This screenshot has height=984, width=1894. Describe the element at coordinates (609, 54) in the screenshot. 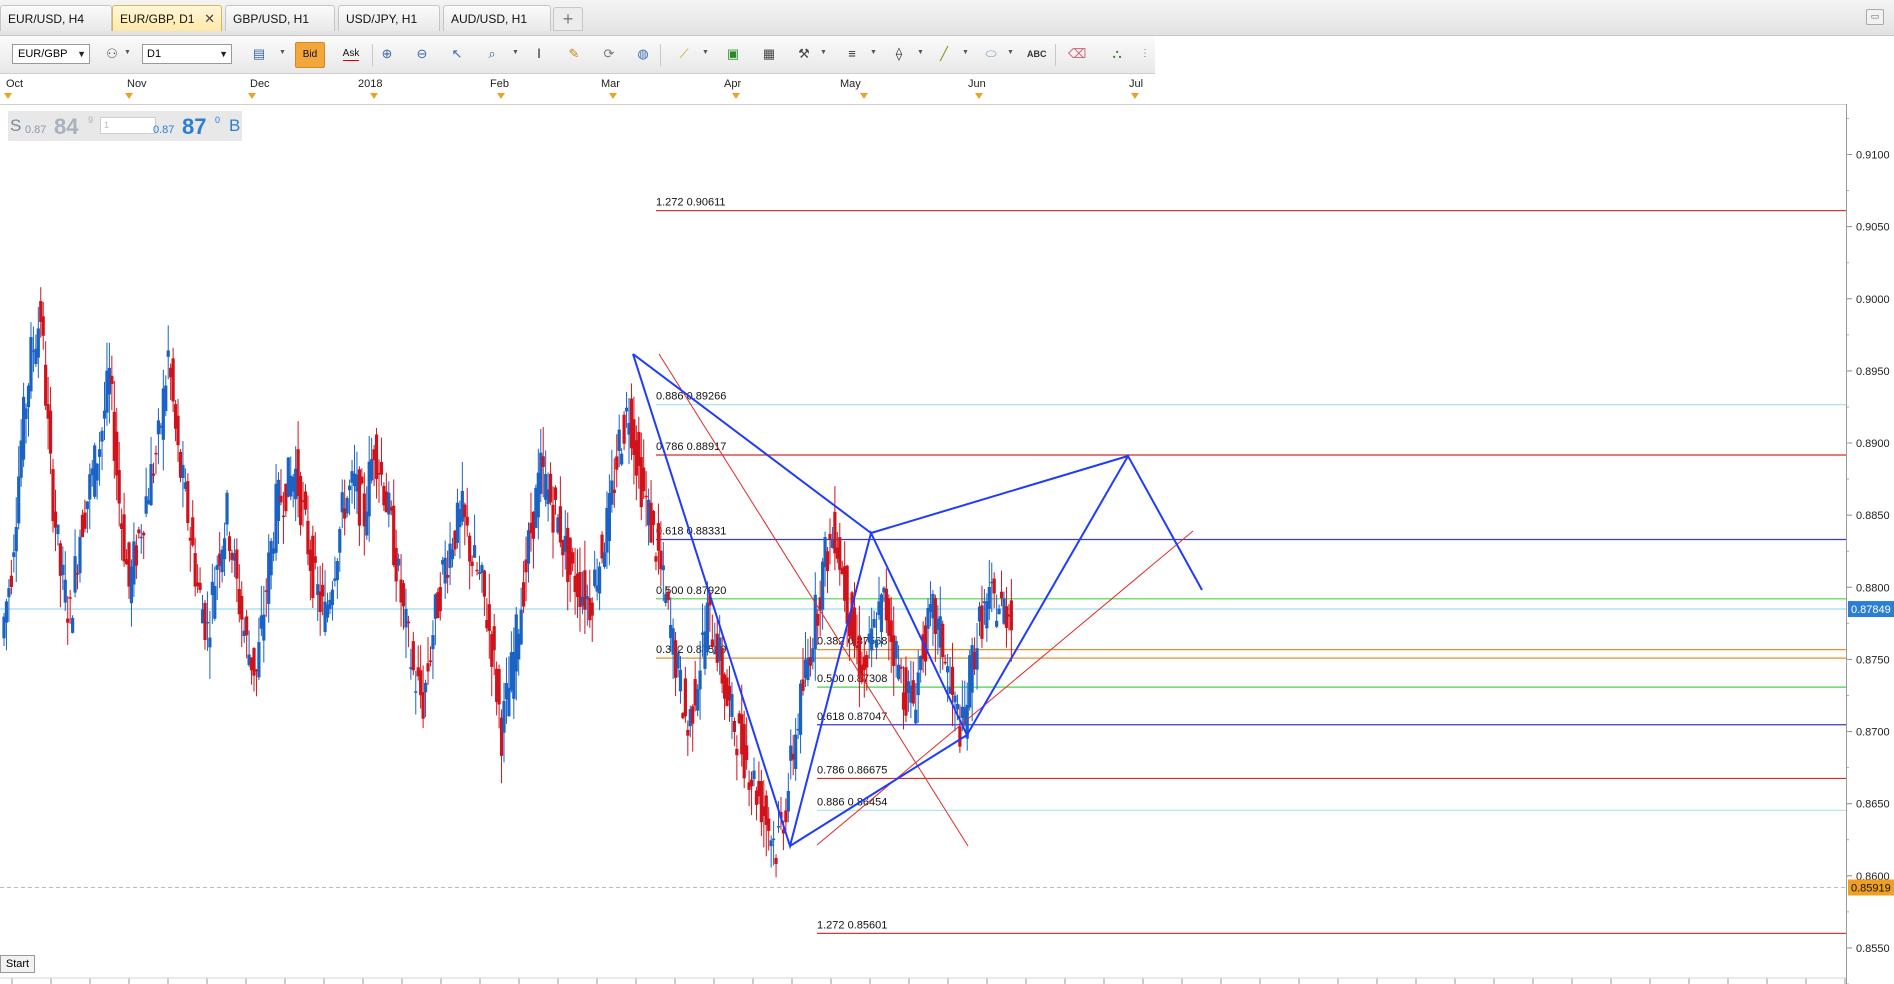

I see `refresh-icon: ⟳` at that location.